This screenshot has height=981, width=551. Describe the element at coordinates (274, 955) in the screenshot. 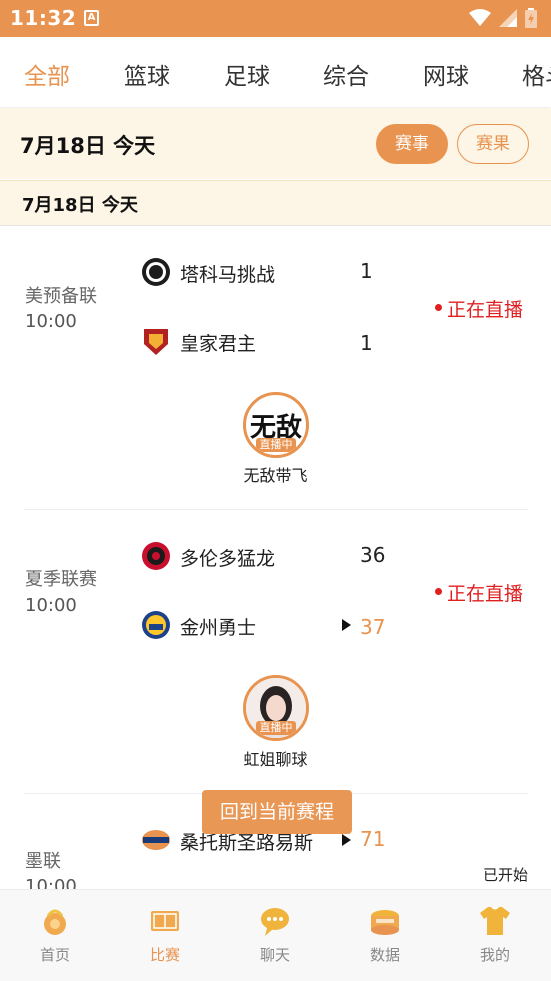

I see `nav-label: 聊天` at that location.